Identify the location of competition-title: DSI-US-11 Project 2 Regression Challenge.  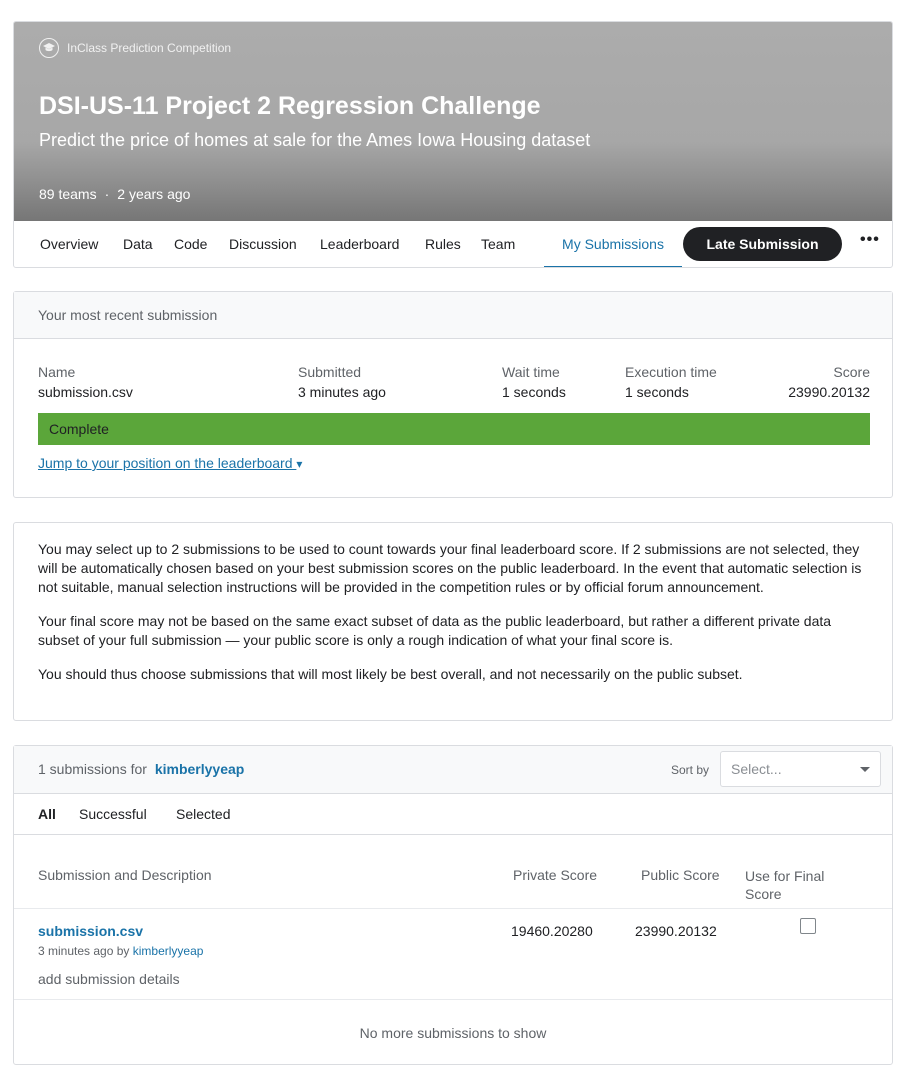
(290, 106).